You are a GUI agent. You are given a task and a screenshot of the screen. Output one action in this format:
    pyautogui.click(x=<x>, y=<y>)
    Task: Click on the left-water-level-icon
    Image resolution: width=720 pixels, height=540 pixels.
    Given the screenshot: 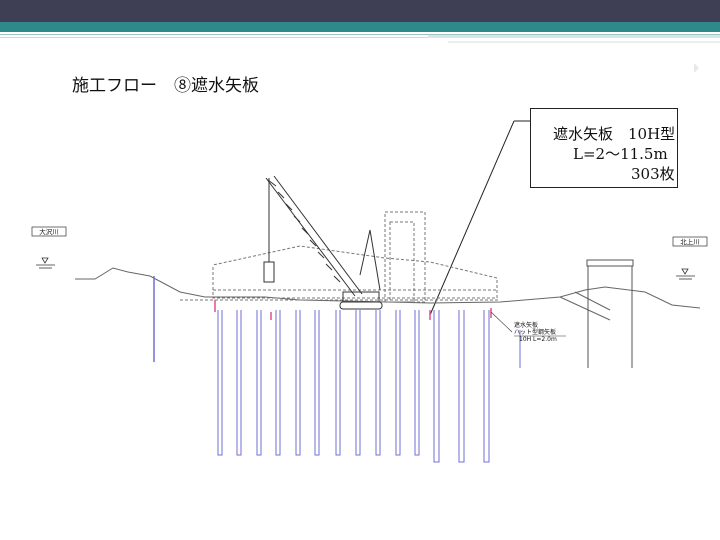 What is the action you would take?
    pyautogui.click(x=45, y=263)
    